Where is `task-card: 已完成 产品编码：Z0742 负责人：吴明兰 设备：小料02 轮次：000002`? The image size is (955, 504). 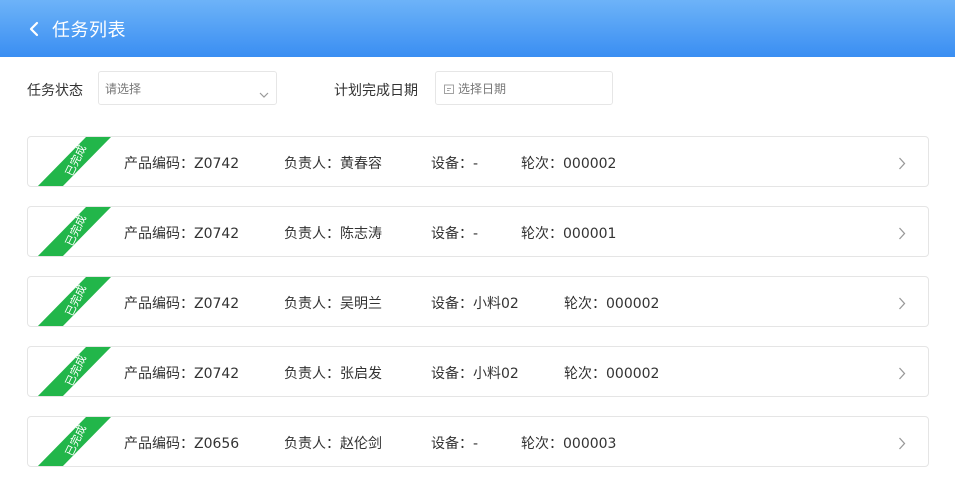
task-card: 已完成 产品编码：Z0742 负责人：吴明兰 设备：小料02 轮次：000002 is located at coordinates (478, 301).